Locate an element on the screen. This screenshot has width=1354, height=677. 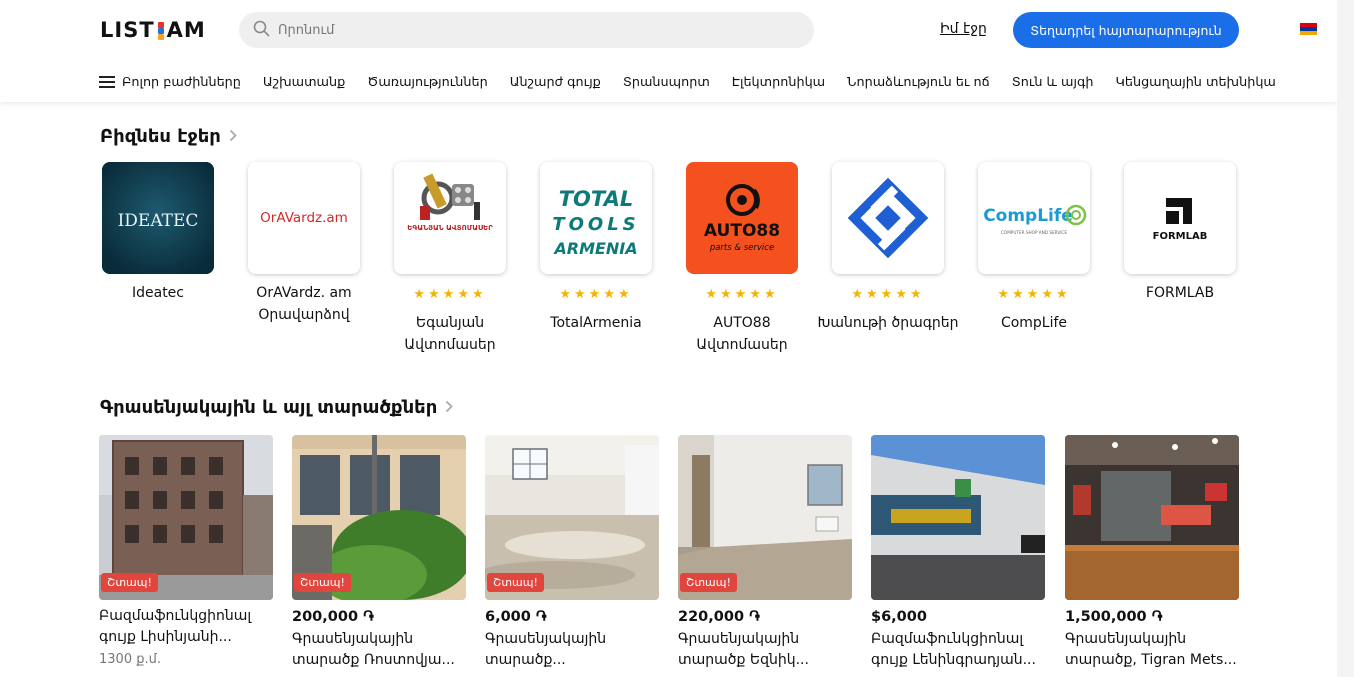
nav-item-jobs: Աշխատանք is located at coordinates (304, 82).